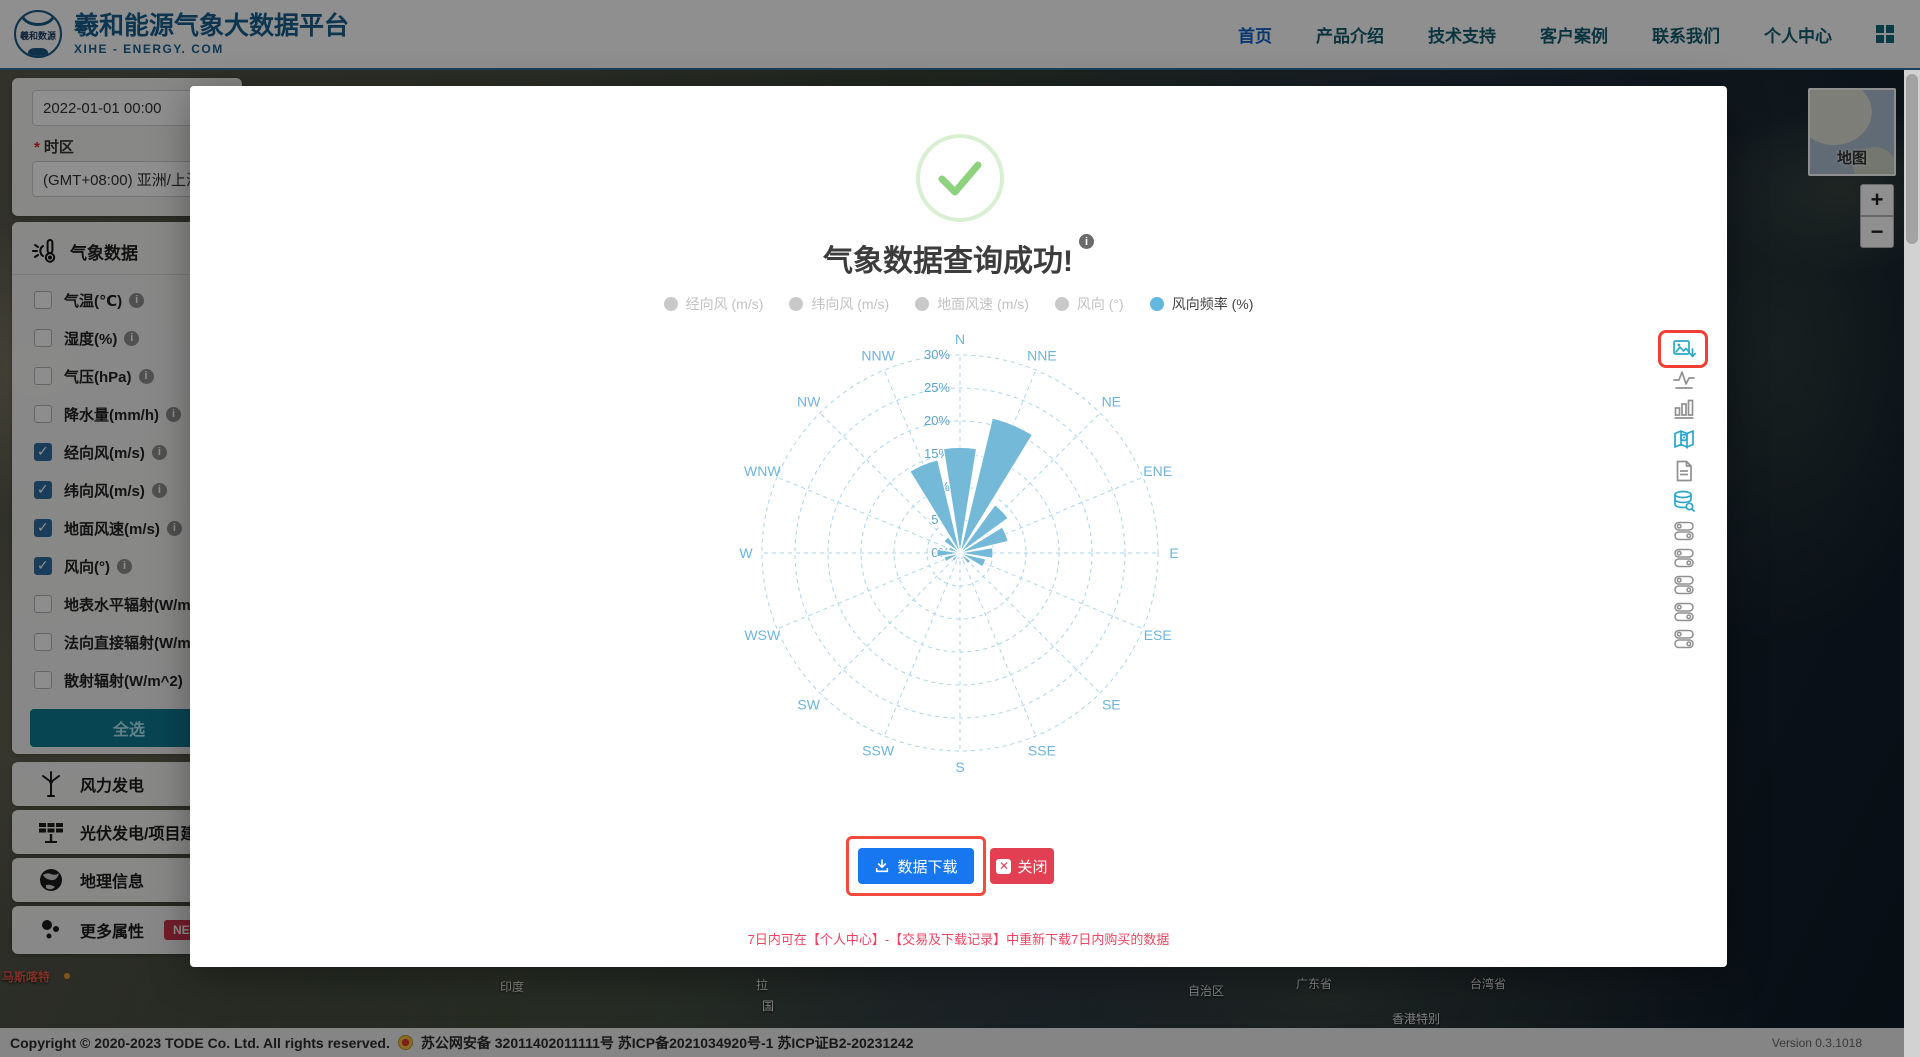 The width and height of the screenshot is (1920, 1057). I want to click on svg-text: ESE, so click(1158, 635).